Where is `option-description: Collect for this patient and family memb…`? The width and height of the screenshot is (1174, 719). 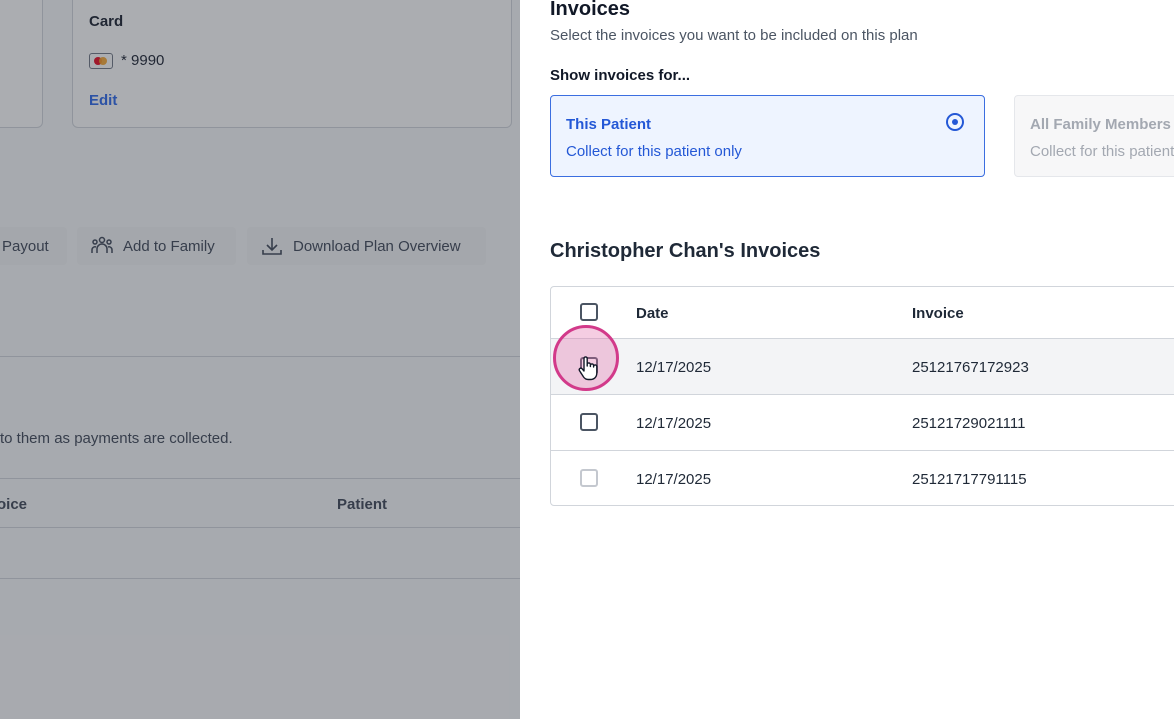 option-description: Collect for this patient and family memb… is located at coordinates (1102, 151).